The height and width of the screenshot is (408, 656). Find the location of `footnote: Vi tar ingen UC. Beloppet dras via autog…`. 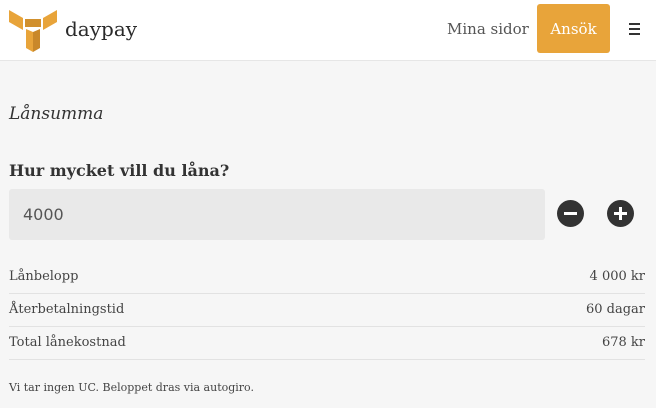

footnote: Vi tar ingen UC. Beloppet dras via autog… is located at coordinates (131, 387).